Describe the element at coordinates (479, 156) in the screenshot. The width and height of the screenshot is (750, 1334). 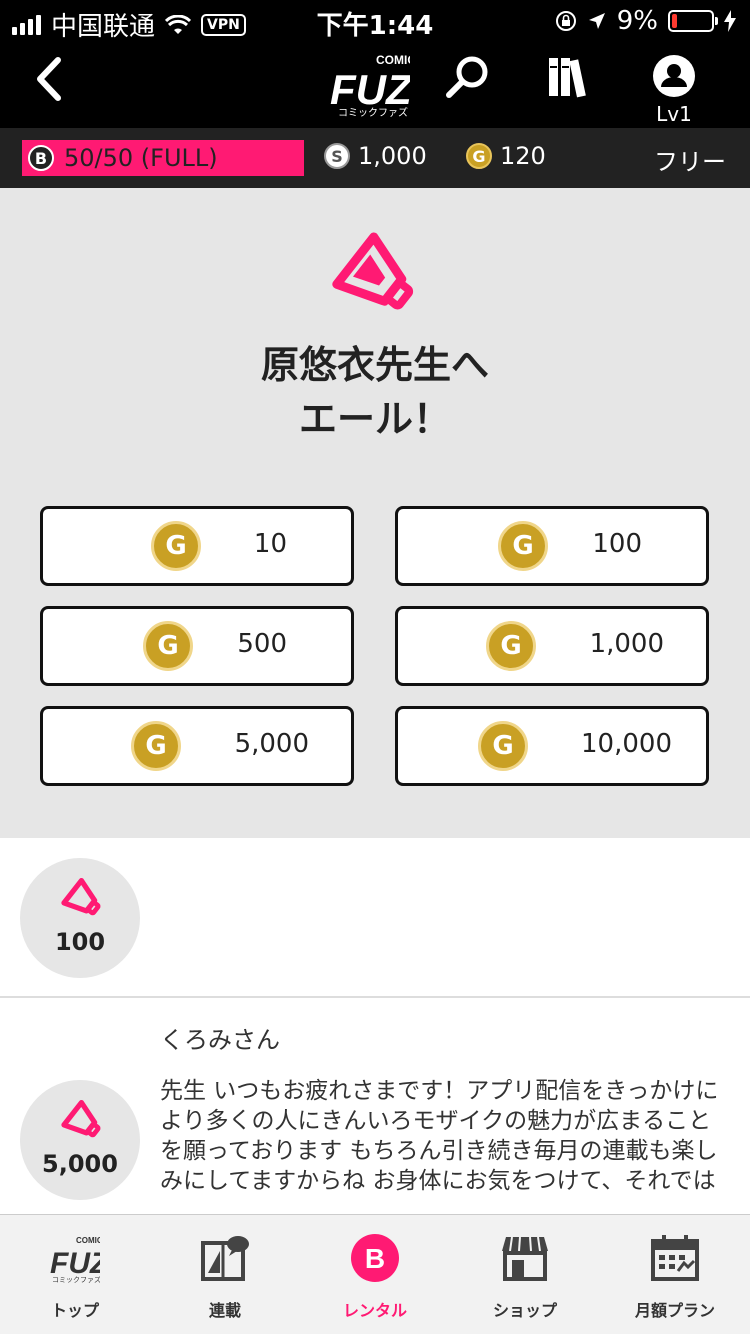
I see `g-point-icon: G` at that location.